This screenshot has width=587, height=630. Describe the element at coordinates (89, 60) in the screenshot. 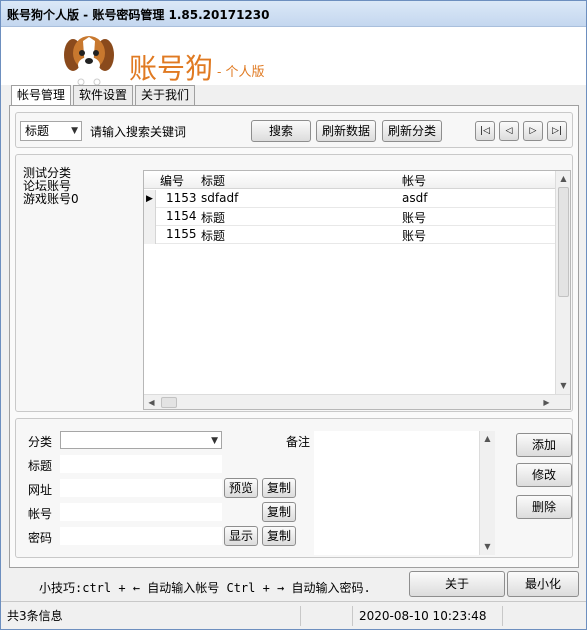

I see `dog-logo-icon` at that location.